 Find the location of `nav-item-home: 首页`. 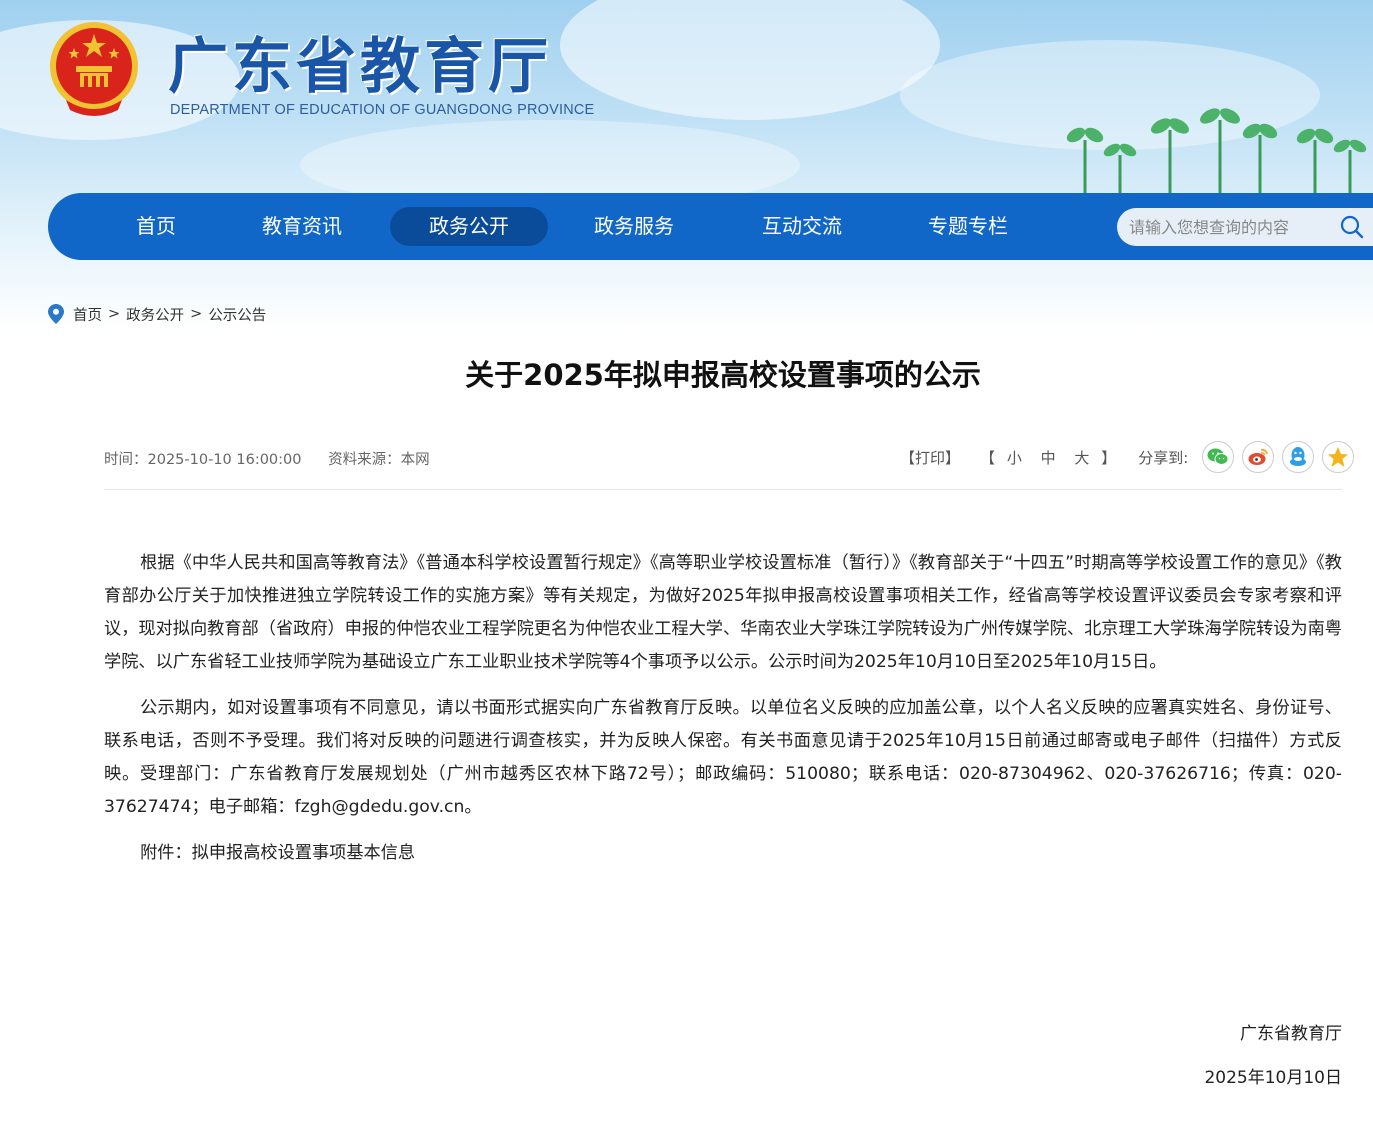

nav-item-home: 首页 is located at coordinates (156, 226).